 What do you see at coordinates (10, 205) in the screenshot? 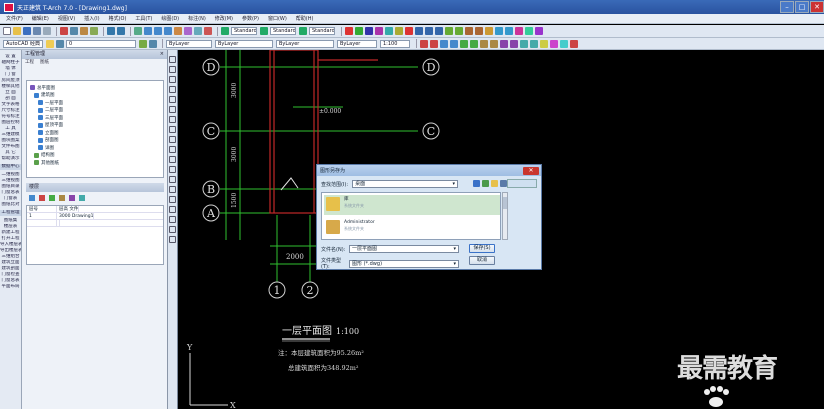
I see `tangent-item: 图纸比对` at bounding box center [10, 205].